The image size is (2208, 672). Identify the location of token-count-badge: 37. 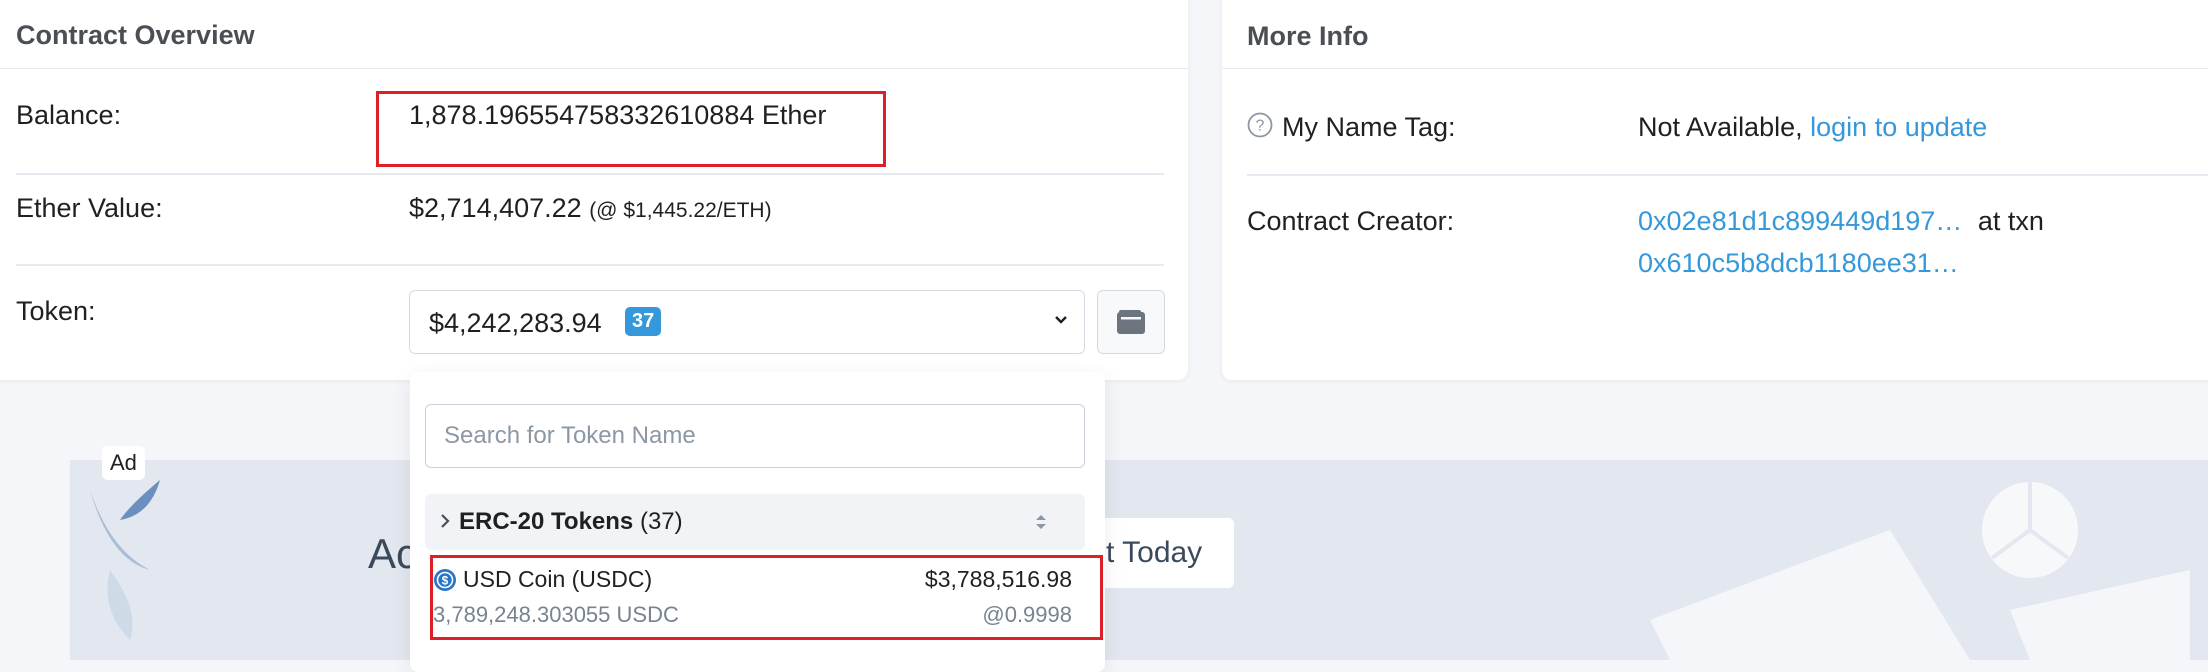
(643, 321).